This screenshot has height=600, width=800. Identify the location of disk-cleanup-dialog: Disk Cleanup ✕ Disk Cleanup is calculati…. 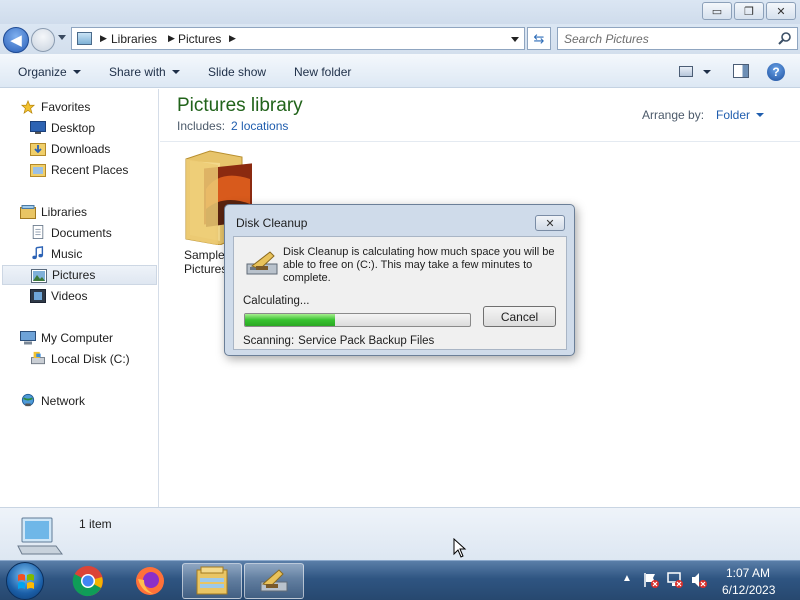
(399, 280).